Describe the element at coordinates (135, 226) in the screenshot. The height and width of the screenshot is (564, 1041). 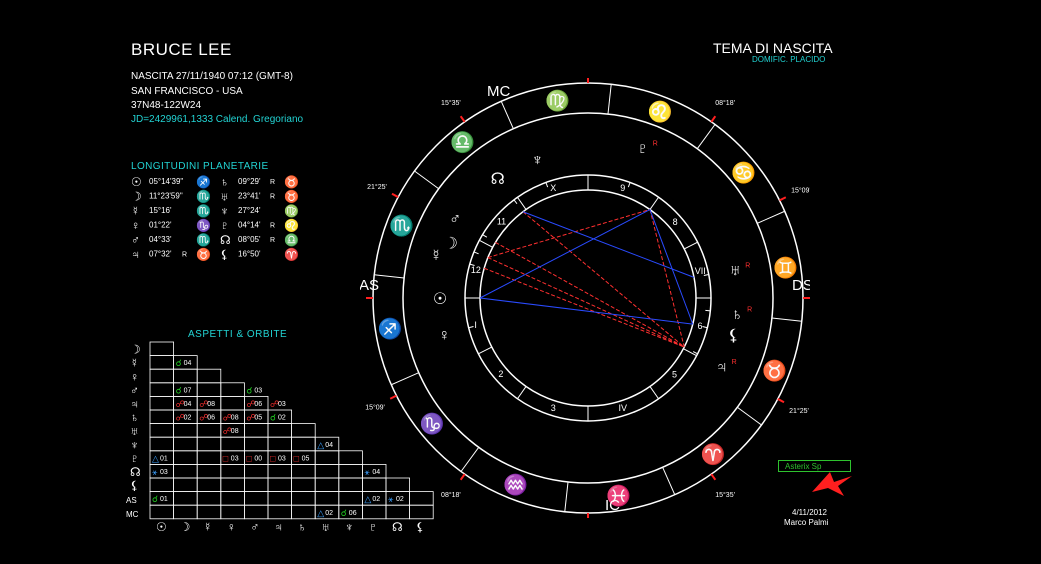
I see `planet-glyph: ♀` at that location.